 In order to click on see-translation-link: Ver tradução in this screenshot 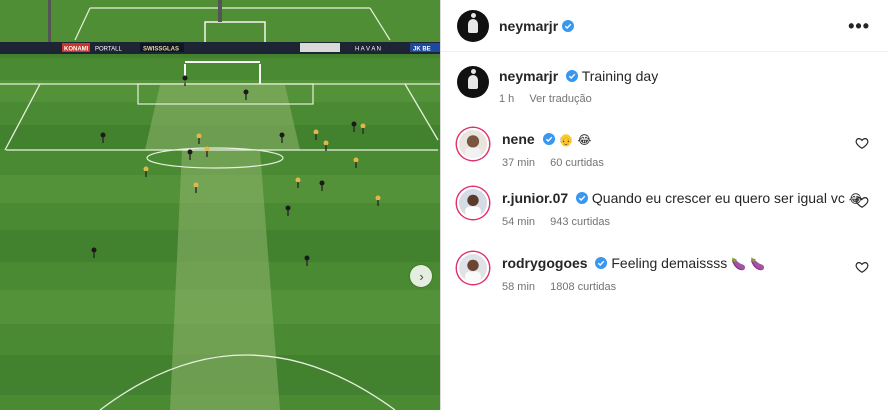, I will do `click(560, 99)`.